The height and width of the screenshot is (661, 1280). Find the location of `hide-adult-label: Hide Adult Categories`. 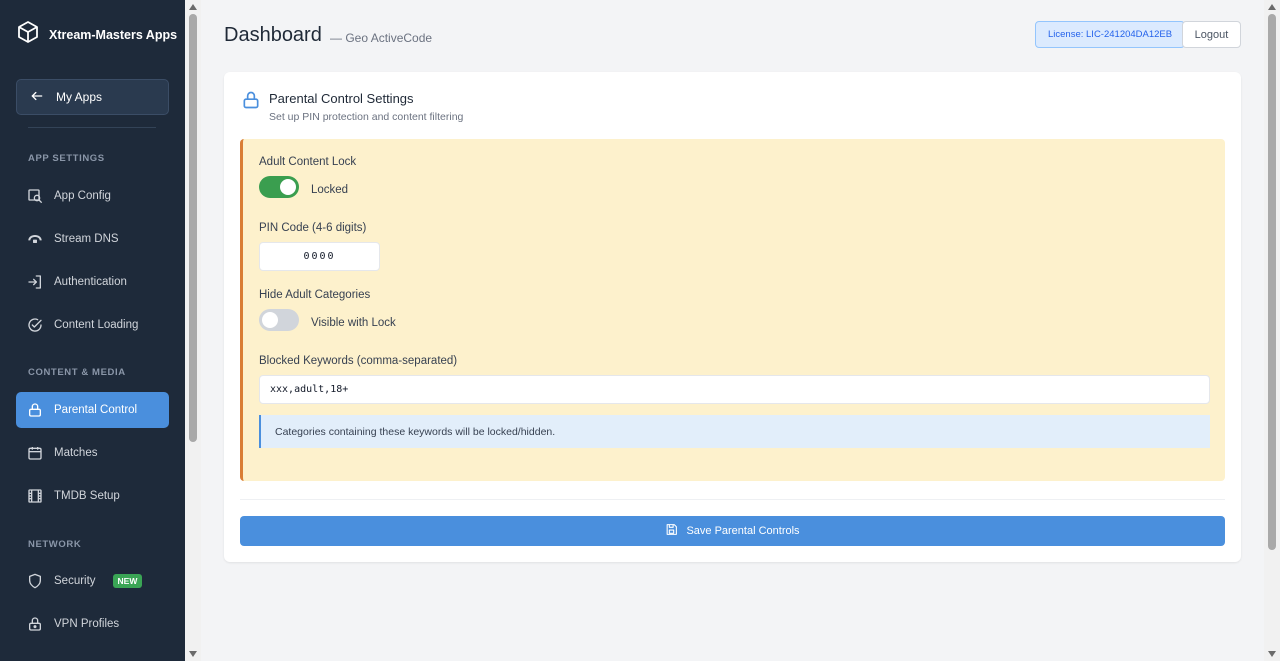

hide-adult-label: Hide Adult Categories is located at coordinates (315, 295).